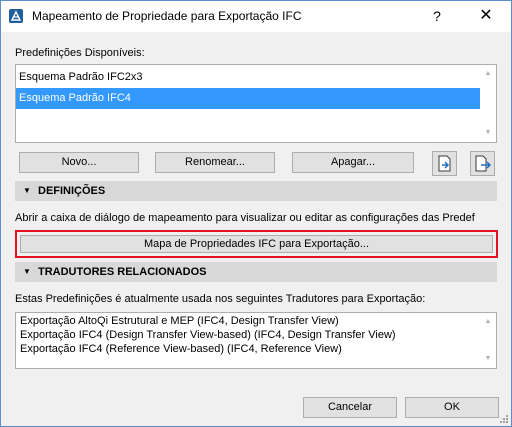 This screenshot has height=427, width=512. What do you see at coordinates (122, 272) in the screenshot?
I see `translators-section-title: TRADUTORES RELACIONADOS` at bounding box center [122, 272].